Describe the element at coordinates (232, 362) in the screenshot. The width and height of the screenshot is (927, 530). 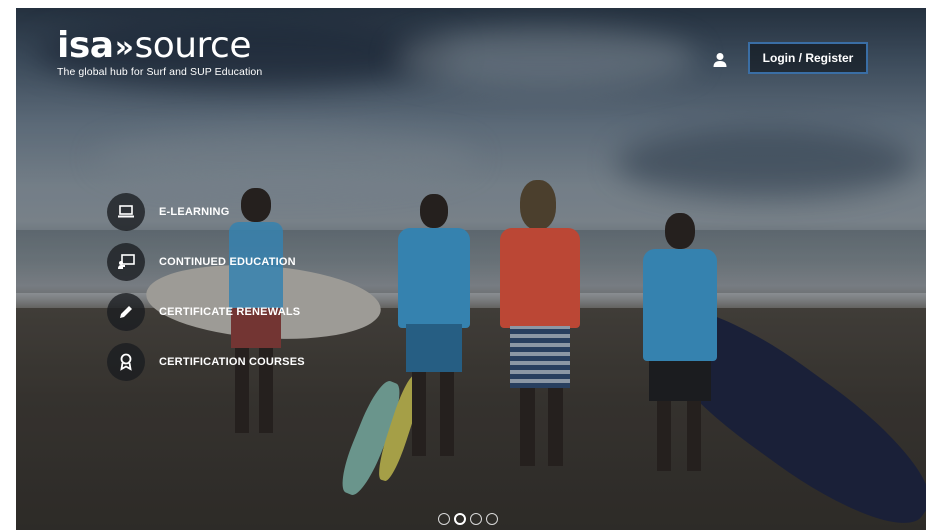
I see `menu-item-label: CERTIFICATION COURSES` at that location.